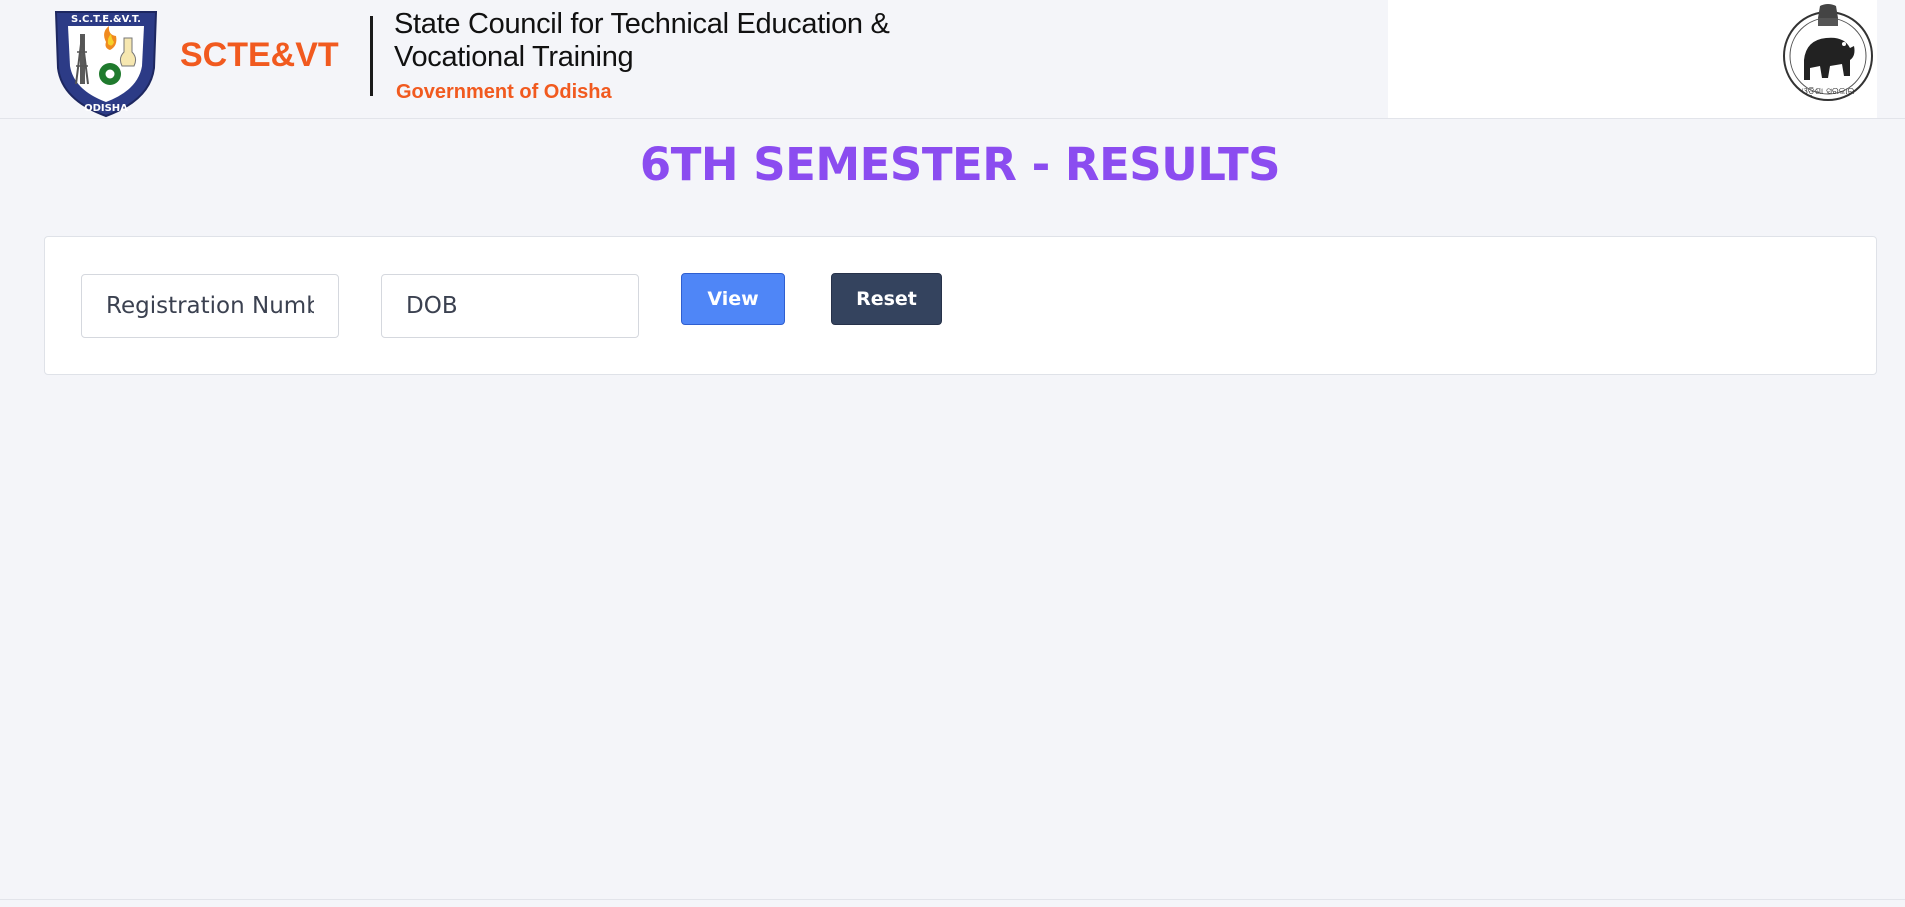  Describe the element at coordinates (960, 305) in the screenshot. I see `result-search-form: View Reset` at that location.